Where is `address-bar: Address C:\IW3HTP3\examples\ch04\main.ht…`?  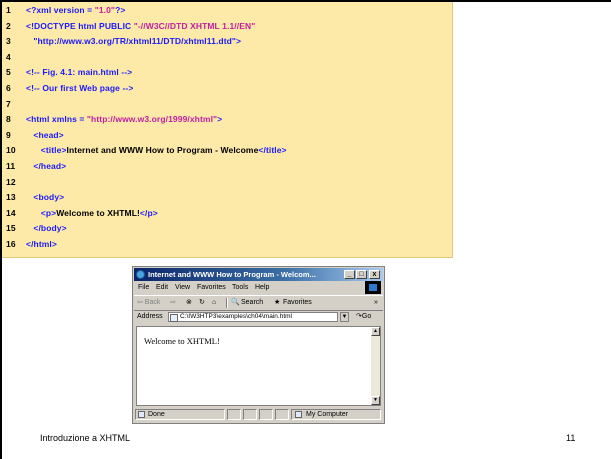
address-bar: Address C:\IW3HTP3\examples\ch04\main.ht… is located at coordinates (258, 317).